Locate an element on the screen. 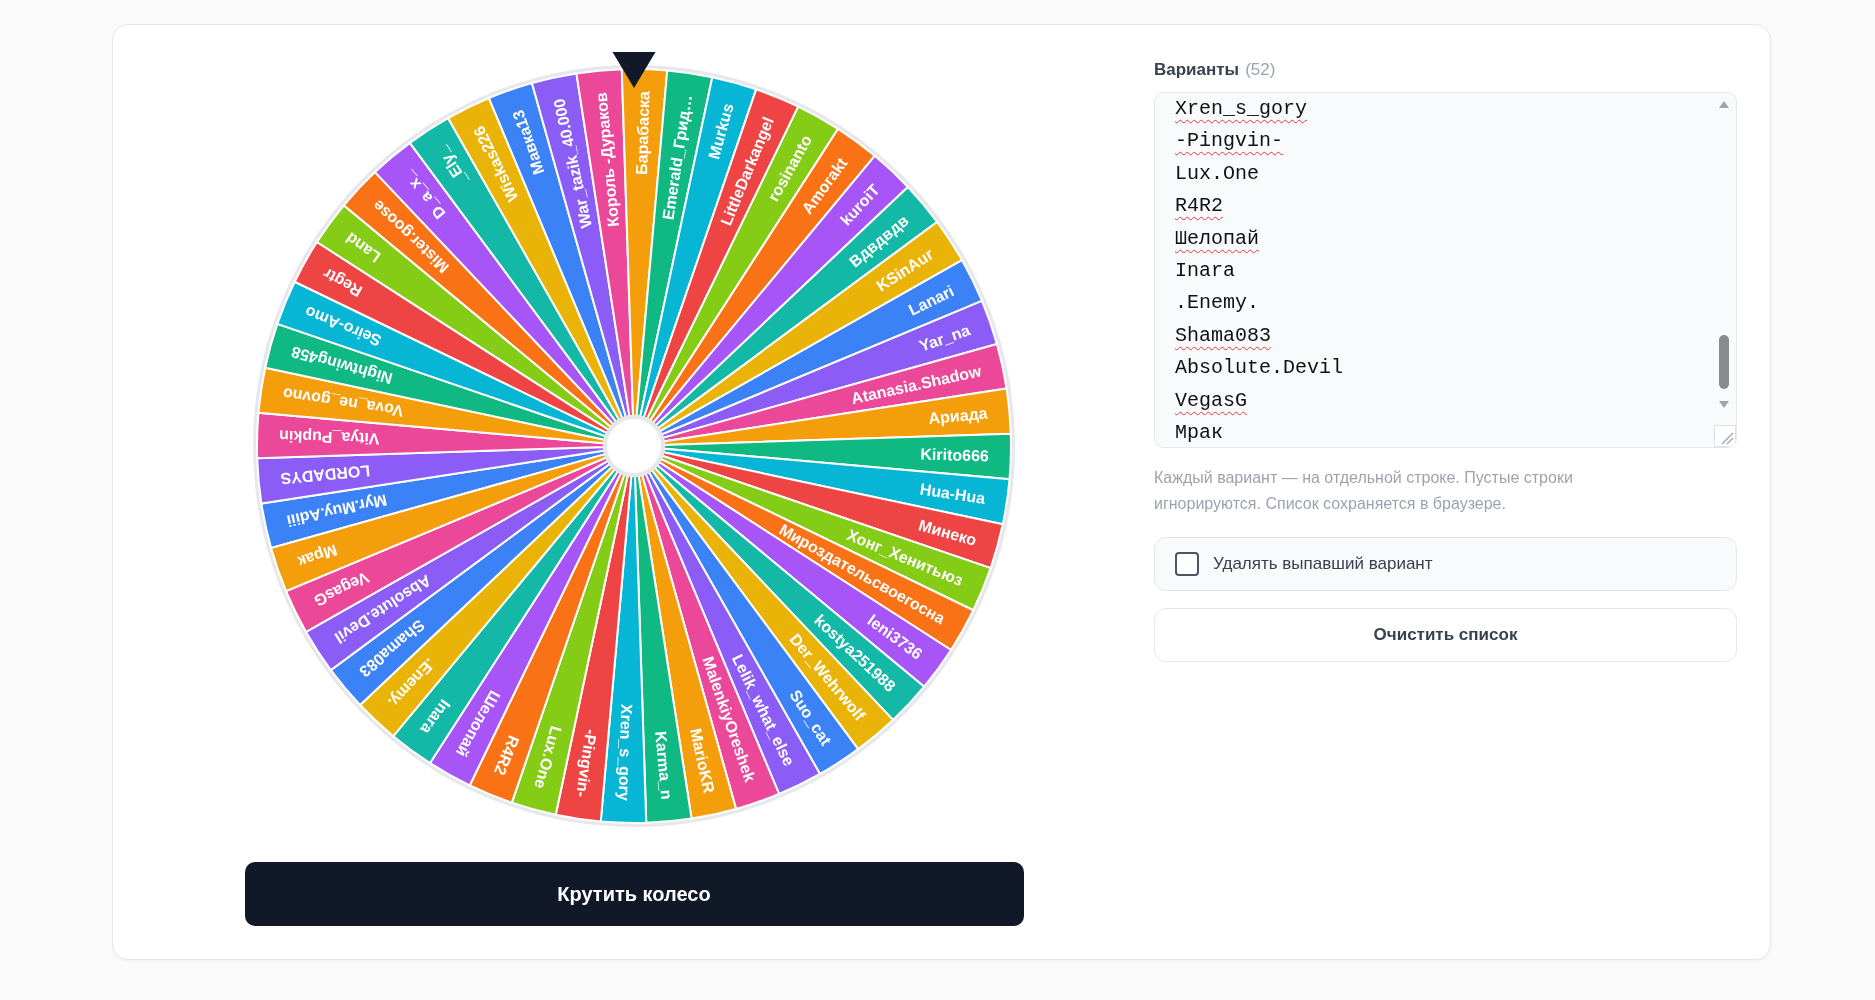 The height and width of the screenshot is (1000, 1875). option-line: Absolute.Devil is located at coordinates (1259, 368).